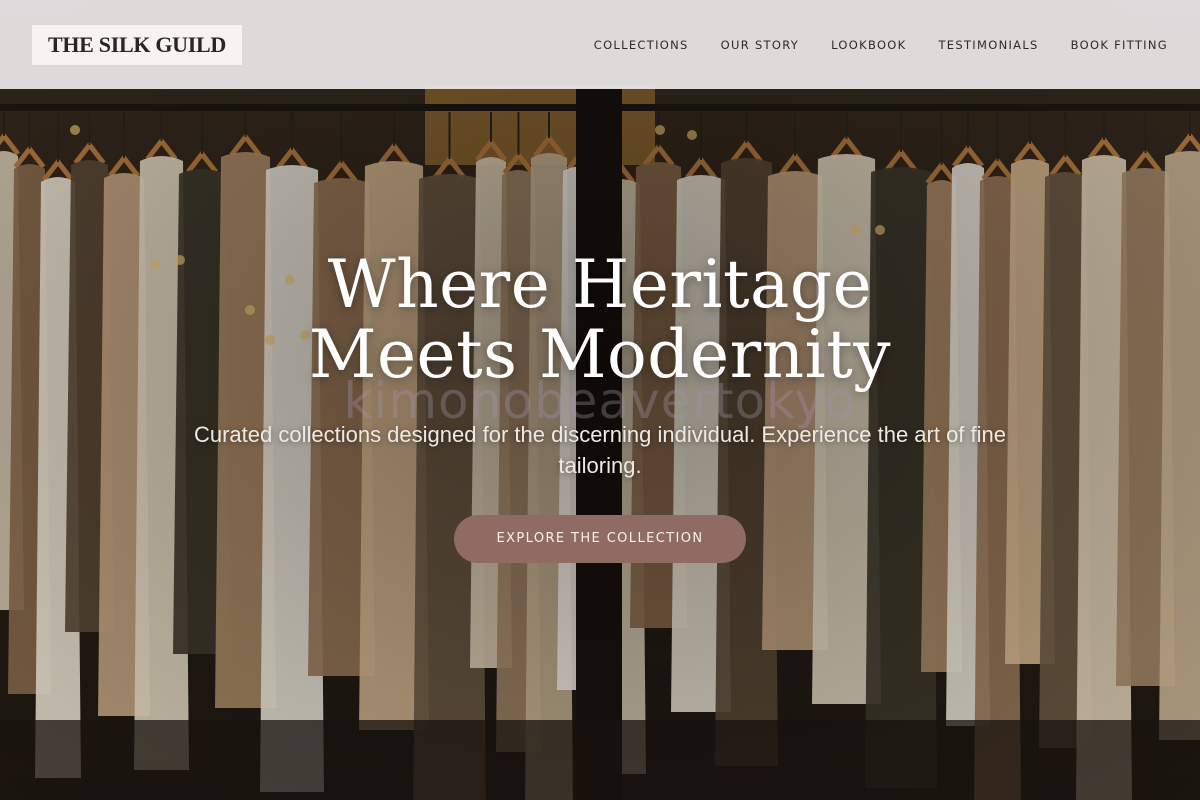 Image resolution: width=1200 pixels, height=800 pixels. I want to click on site-logo: THE SILK GUILD, so click(137, 44).